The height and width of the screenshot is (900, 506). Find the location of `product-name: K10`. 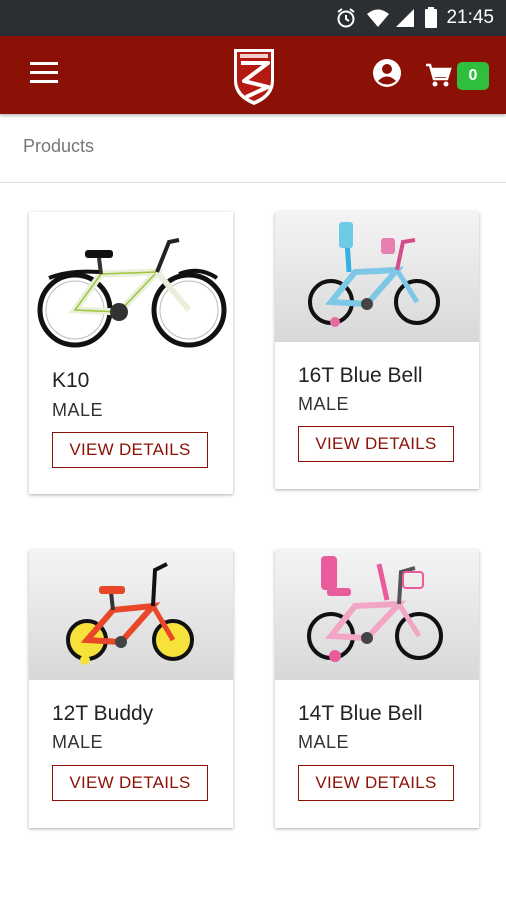

product-name: K10 is located at coordinates (71, 380).